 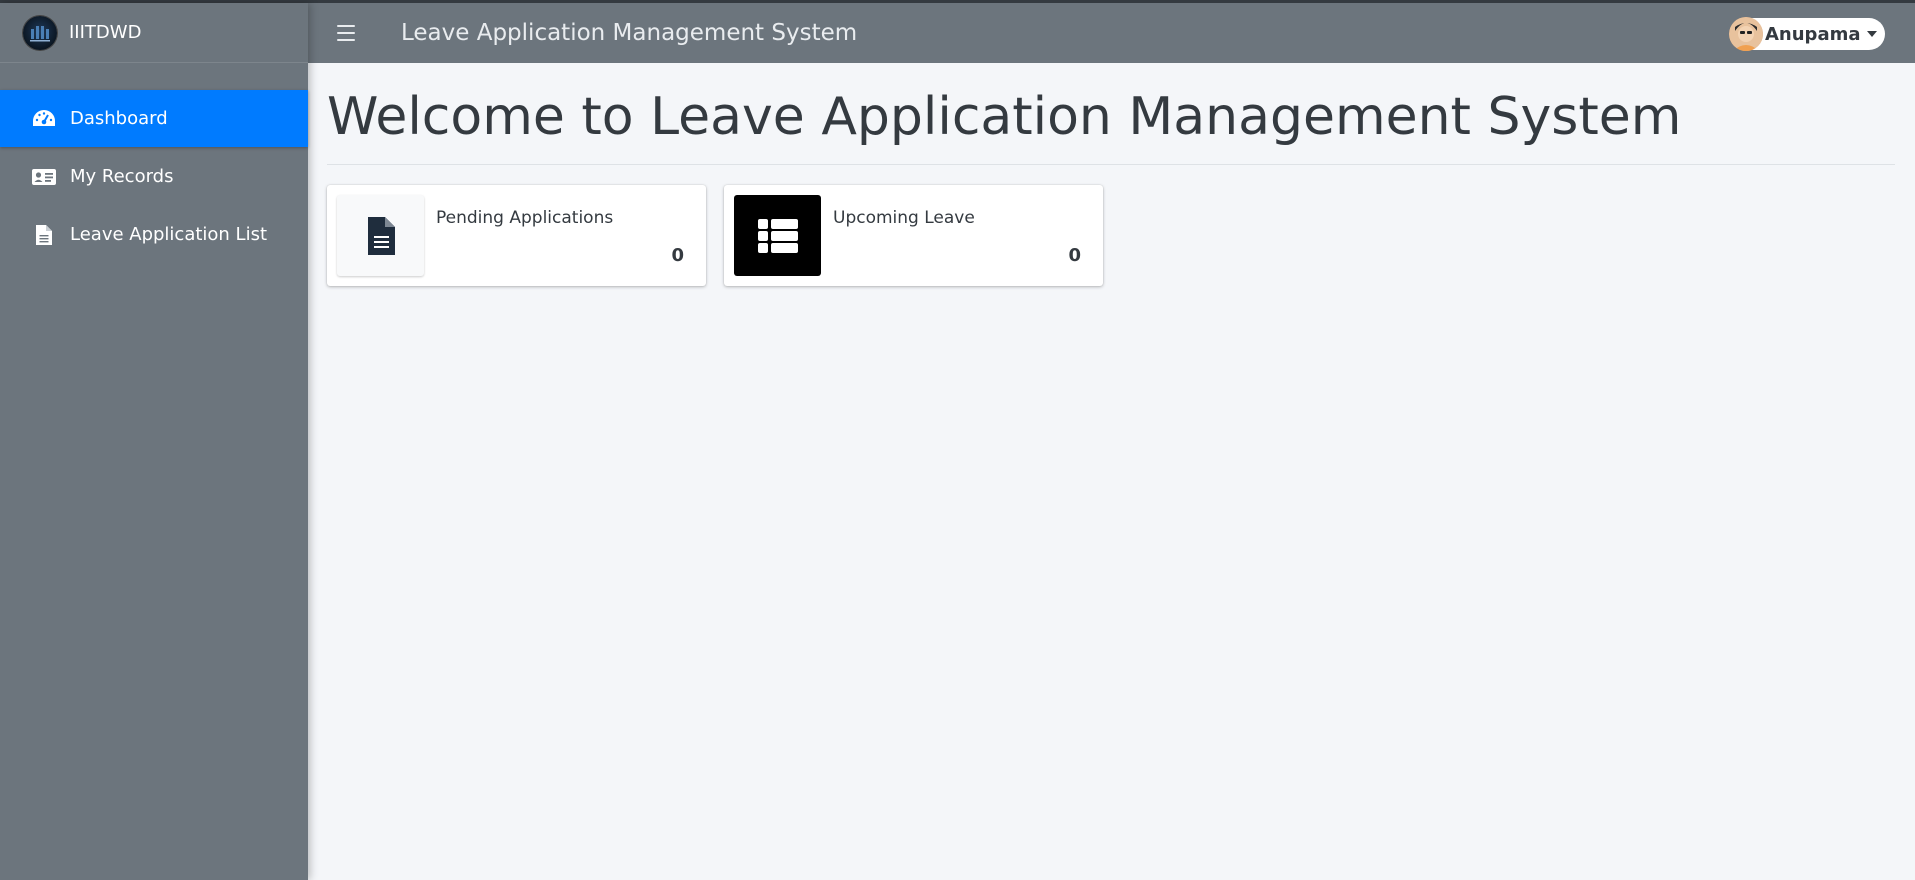 What do you see at coordinates (44, 177) in the screenshot?
I see `id-card-icon` at bounding box center [44, 177].